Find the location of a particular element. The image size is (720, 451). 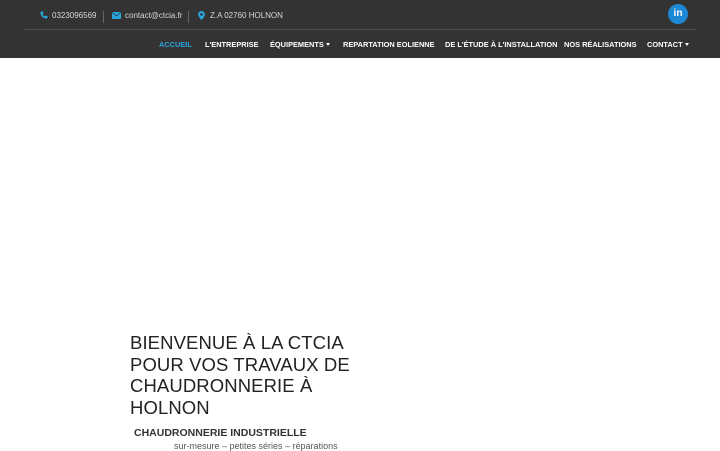

nav-item-label: NOS RÉALISATIONS is located at coordinates (600, 44).